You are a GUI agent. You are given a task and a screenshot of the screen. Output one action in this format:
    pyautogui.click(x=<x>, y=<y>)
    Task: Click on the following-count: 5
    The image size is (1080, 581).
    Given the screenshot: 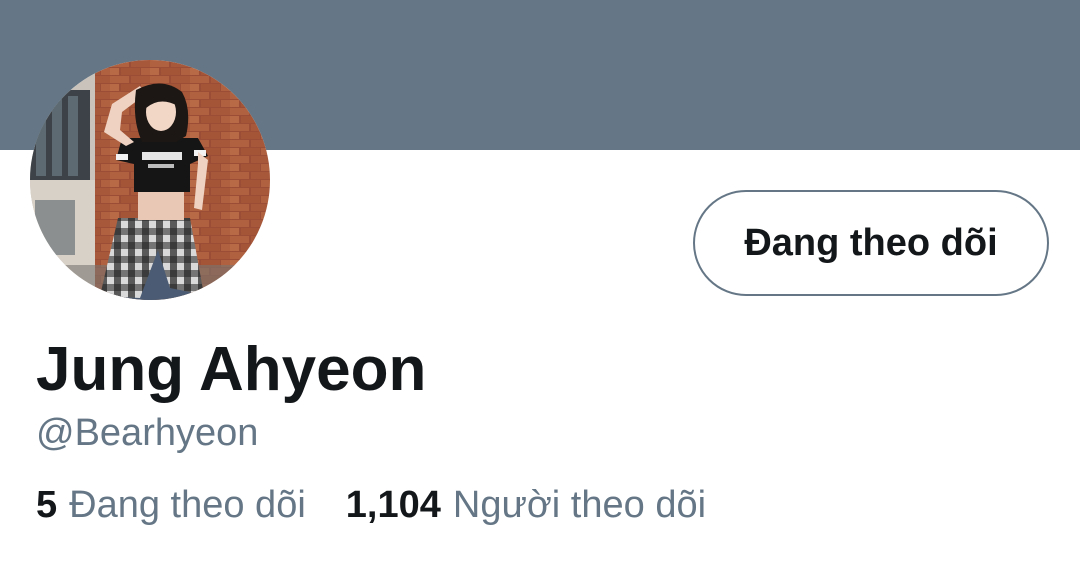 What is the action you would take?
    pyautogui.click(x=47, y=505)
    